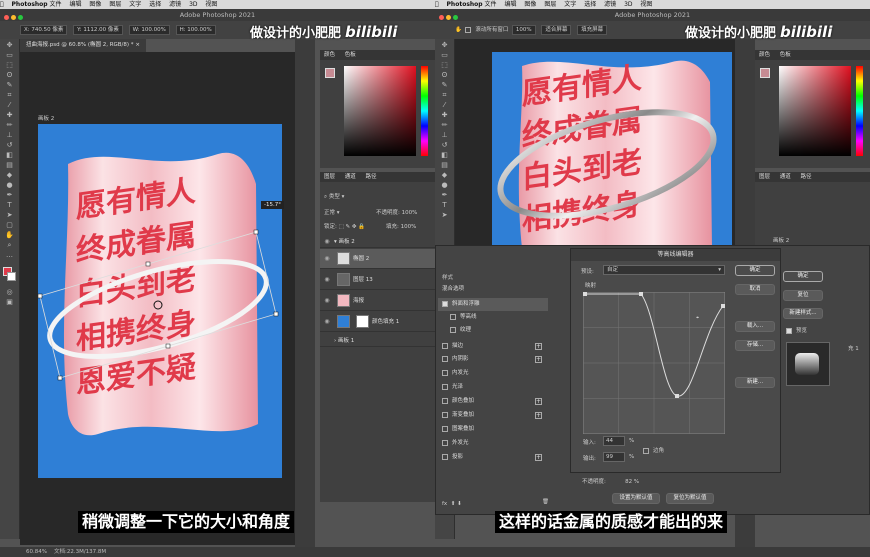  Describe the element at coordinates (401, 226) in the screenshot. I see `fill-control: 填充: 100%` at that location.